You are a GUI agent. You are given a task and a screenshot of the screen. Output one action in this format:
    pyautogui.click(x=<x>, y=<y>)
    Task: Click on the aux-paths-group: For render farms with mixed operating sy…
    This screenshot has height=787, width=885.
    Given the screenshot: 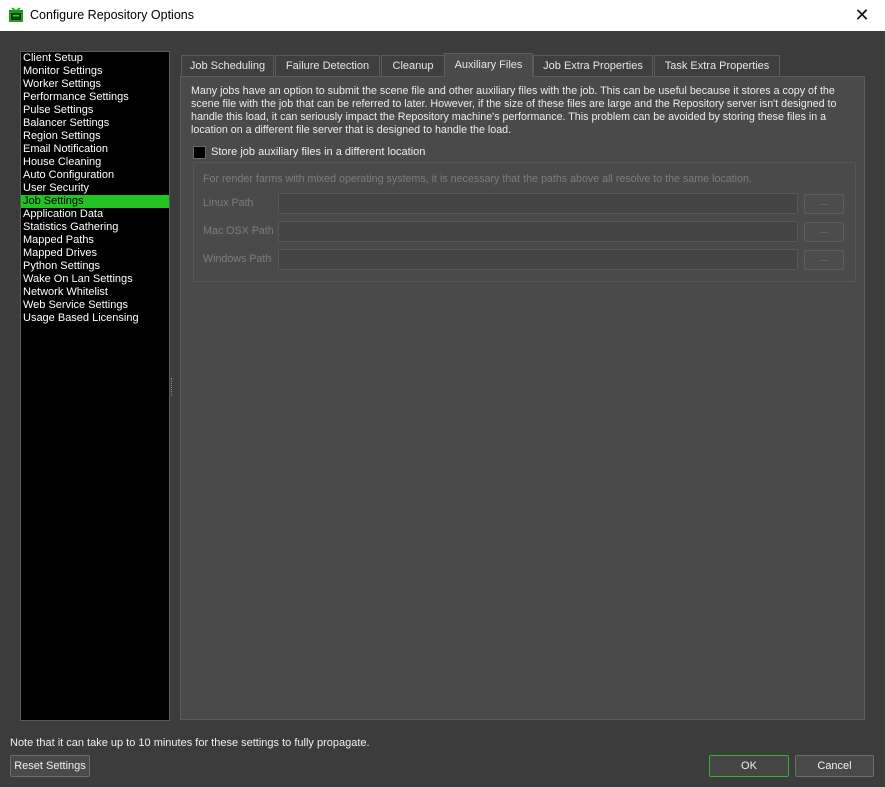 What is the action you would take?
    pyautogui.click(x=524, y=222)
    